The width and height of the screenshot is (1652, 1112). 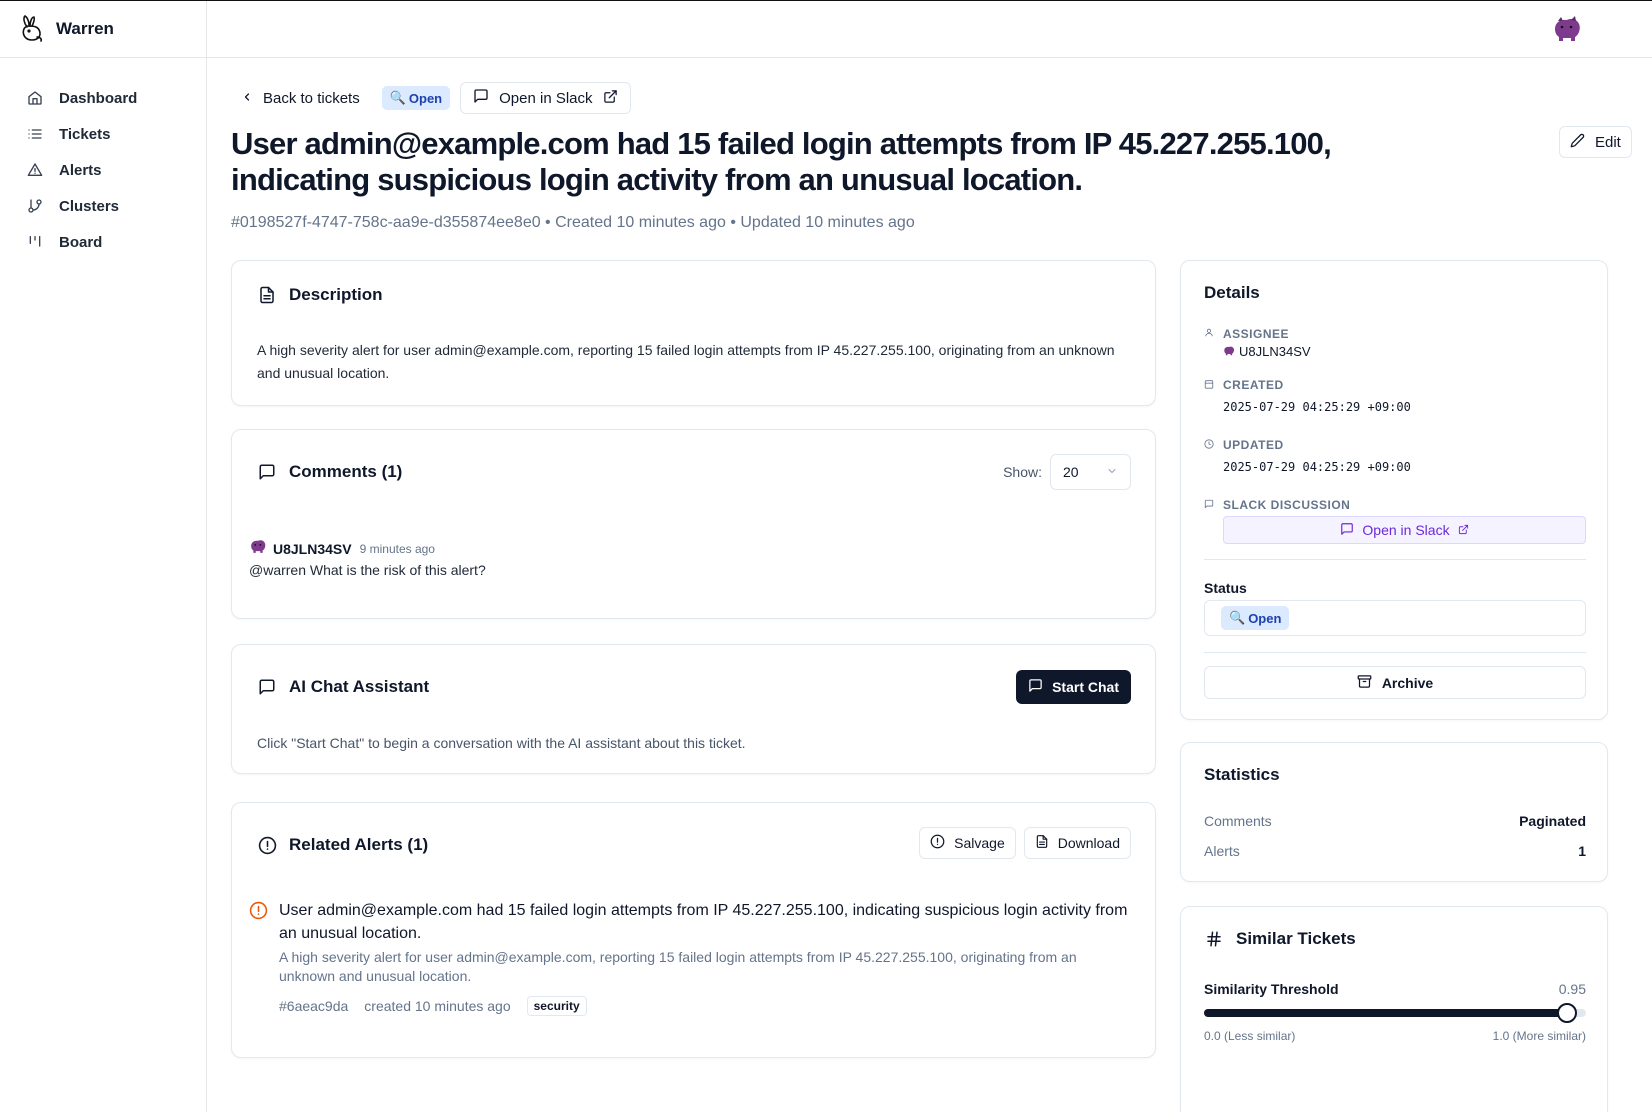 I want to click on sidebar-item-tickets: Tickets, so click(x=103, y=134).